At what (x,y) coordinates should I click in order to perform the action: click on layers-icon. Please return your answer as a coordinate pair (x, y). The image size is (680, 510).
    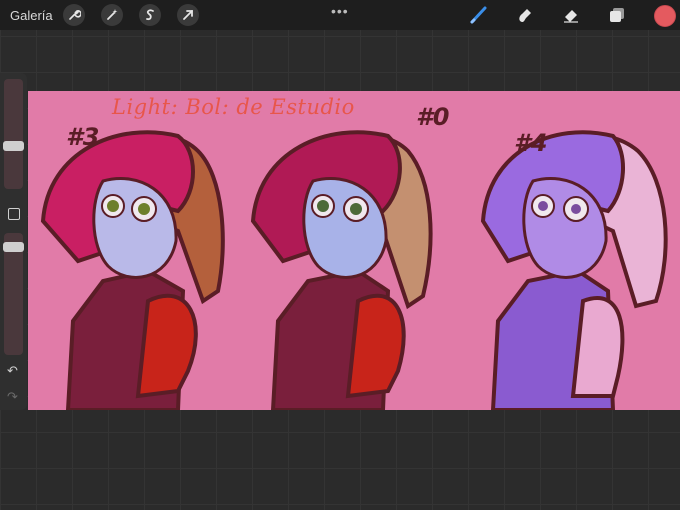
    Looking at the image, I should click on (617, 15).